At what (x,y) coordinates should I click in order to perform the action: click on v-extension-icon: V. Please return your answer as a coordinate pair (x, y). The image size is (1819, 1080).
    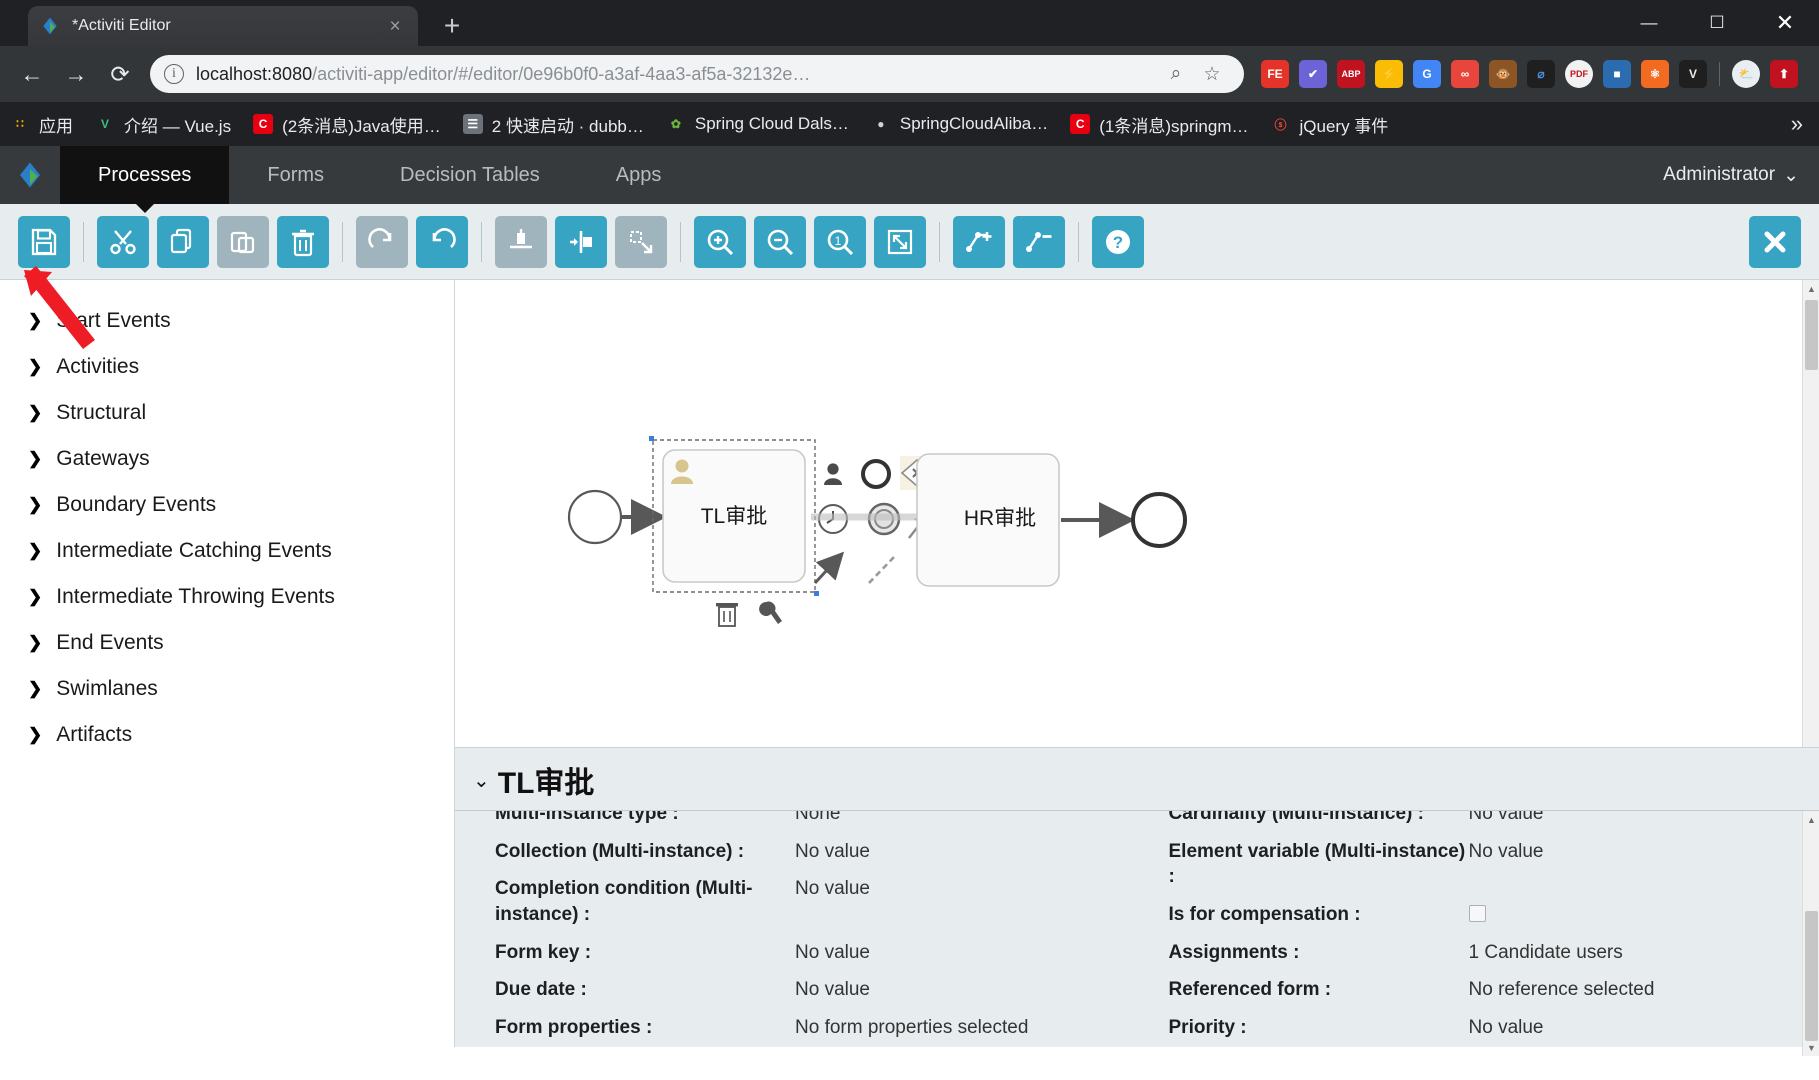
    Looking at the image, I should click on (1693, 74).